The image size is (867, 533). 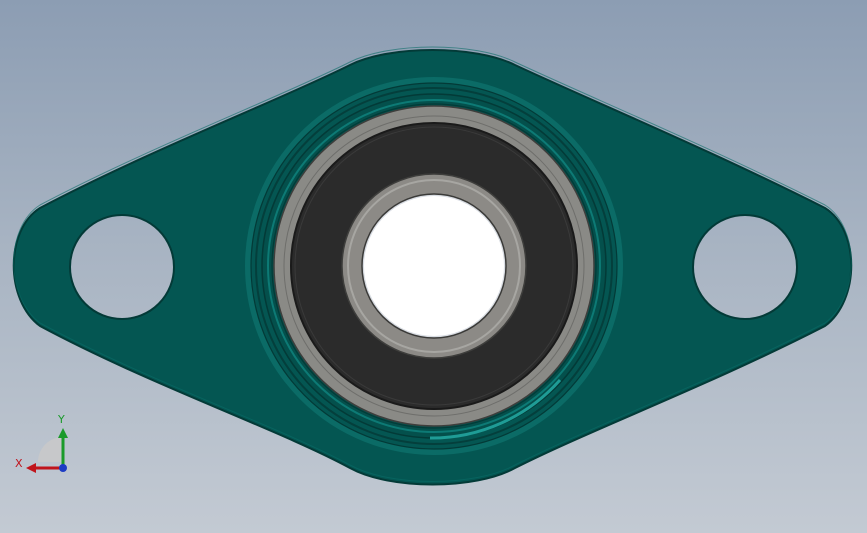 What do you see at coordinates (19, 463) in the screenshot?
I see `x-axis-label: X` at bounding box center [19, 463].